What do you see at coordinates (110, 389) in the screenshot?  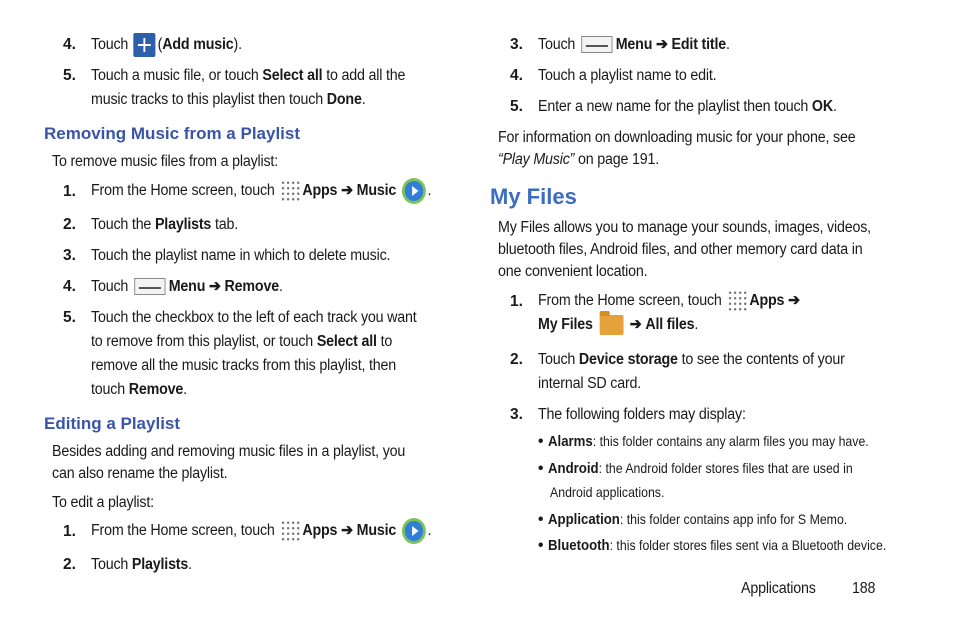 I see `text-span: touch` at bounding box center [110, 389].